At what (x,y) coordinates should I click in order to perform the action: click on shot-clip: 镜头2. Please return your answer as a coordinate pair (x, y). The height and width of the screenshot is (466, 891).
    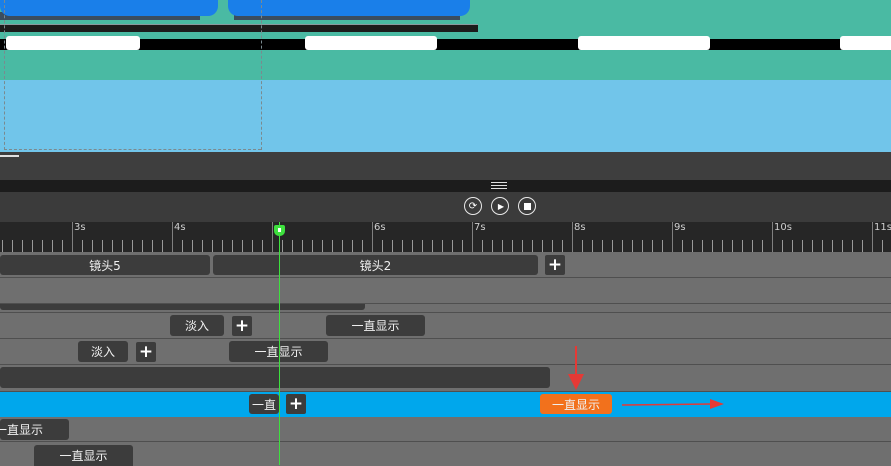
    Looking at the image, I should click on (375, 265).